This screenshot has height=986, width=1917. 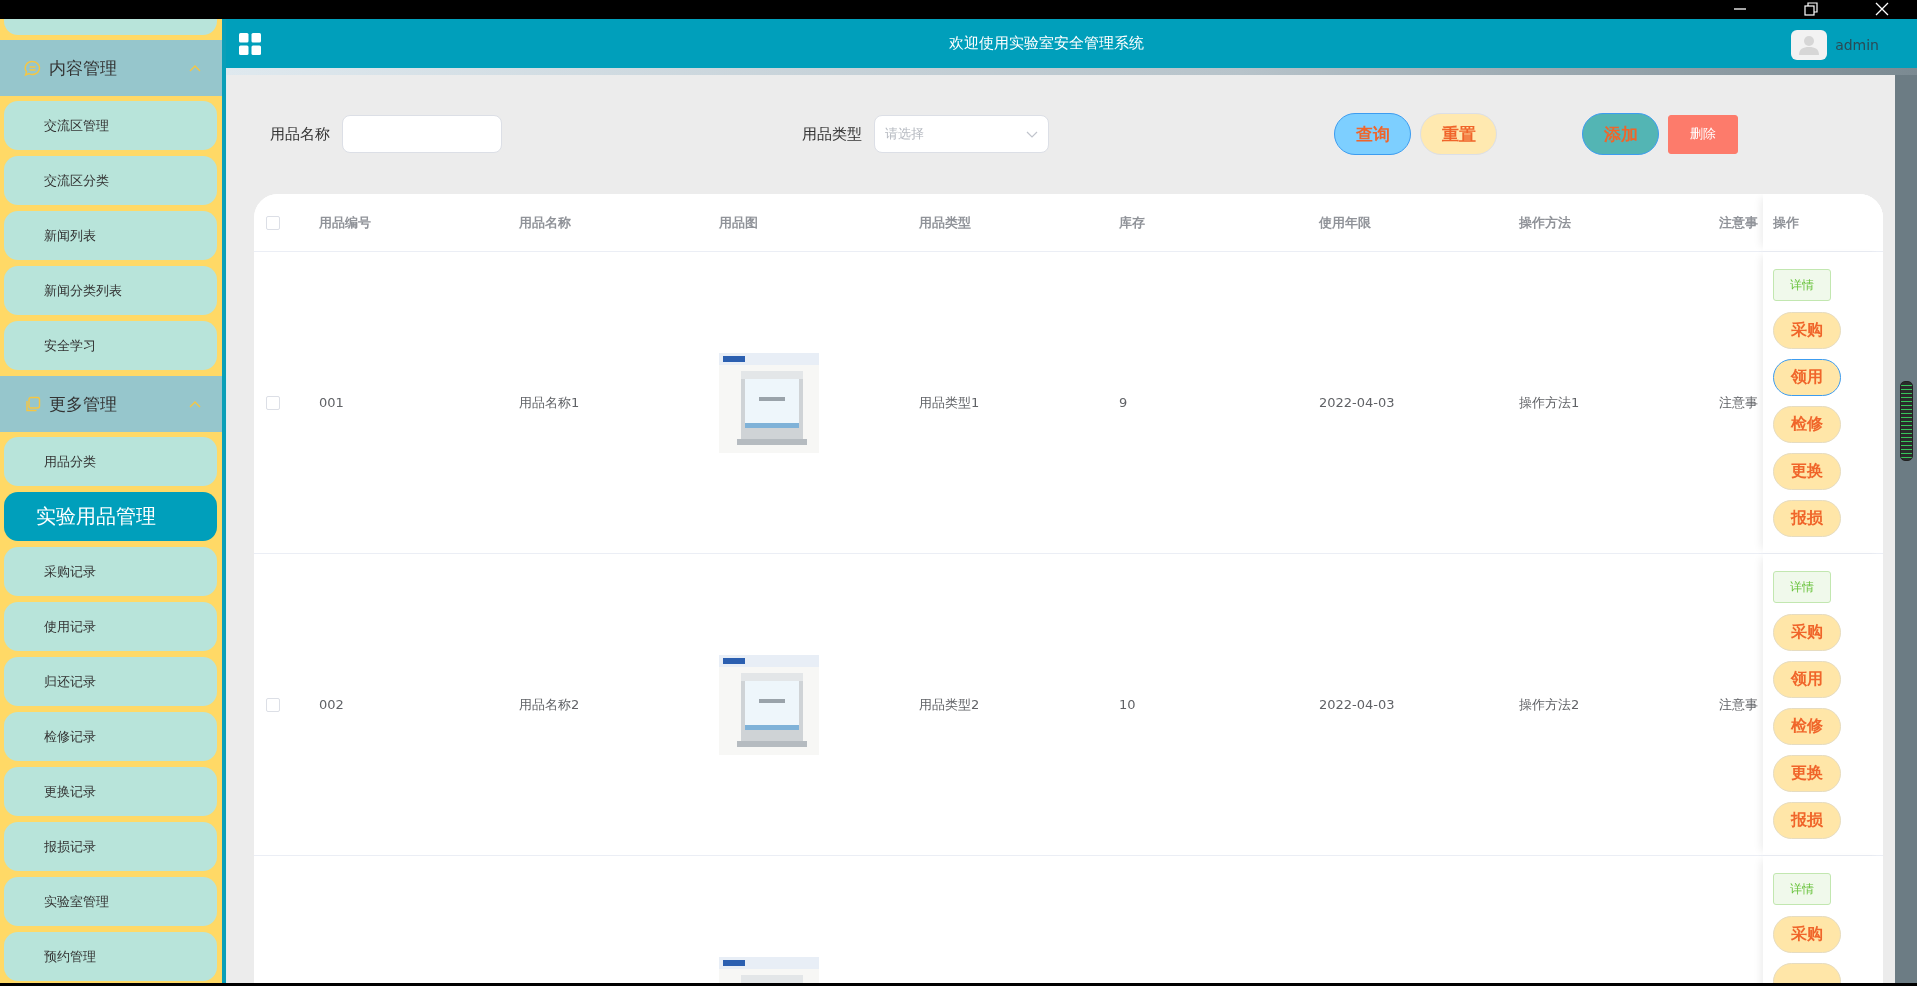 What do you see at coordinates (1372, 134) in the screenshot?
I see `query-button: 查询` at bounding box center [1372, 134].